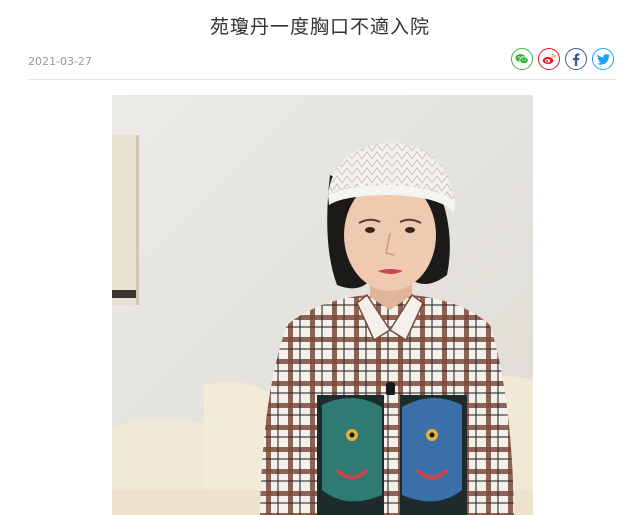 Image resolution: width=640 pixels, height=515 pixels. What do you see at coordinates (60, 61) in the screenshot?
I see `publish-date: 2021-03-27` at bounding box center [60, 61].